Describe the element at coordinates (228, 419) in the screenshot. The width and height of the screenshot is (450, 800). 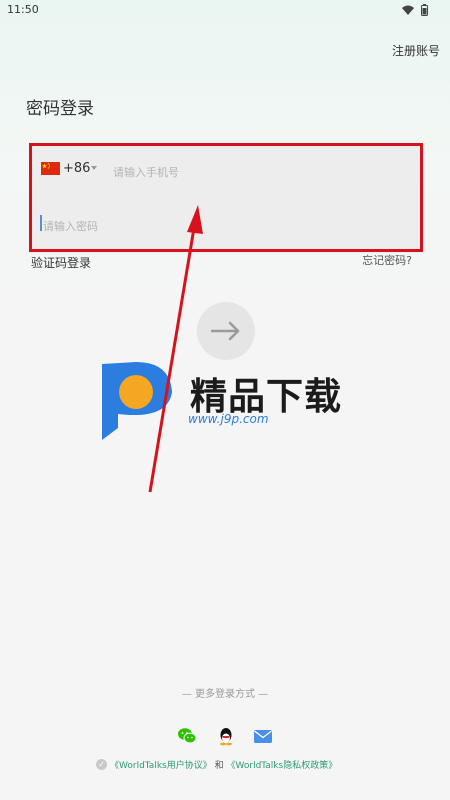
I see `watermark-url: www.j9p.com` at that location.